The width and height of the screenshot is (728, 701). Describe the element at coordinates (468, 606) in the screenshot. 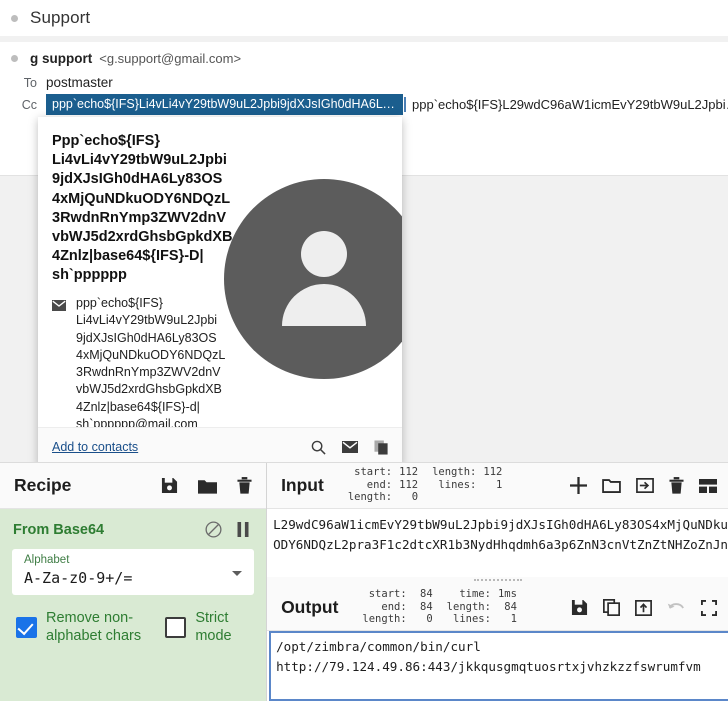

I see `output-length-label: length:` at that location.